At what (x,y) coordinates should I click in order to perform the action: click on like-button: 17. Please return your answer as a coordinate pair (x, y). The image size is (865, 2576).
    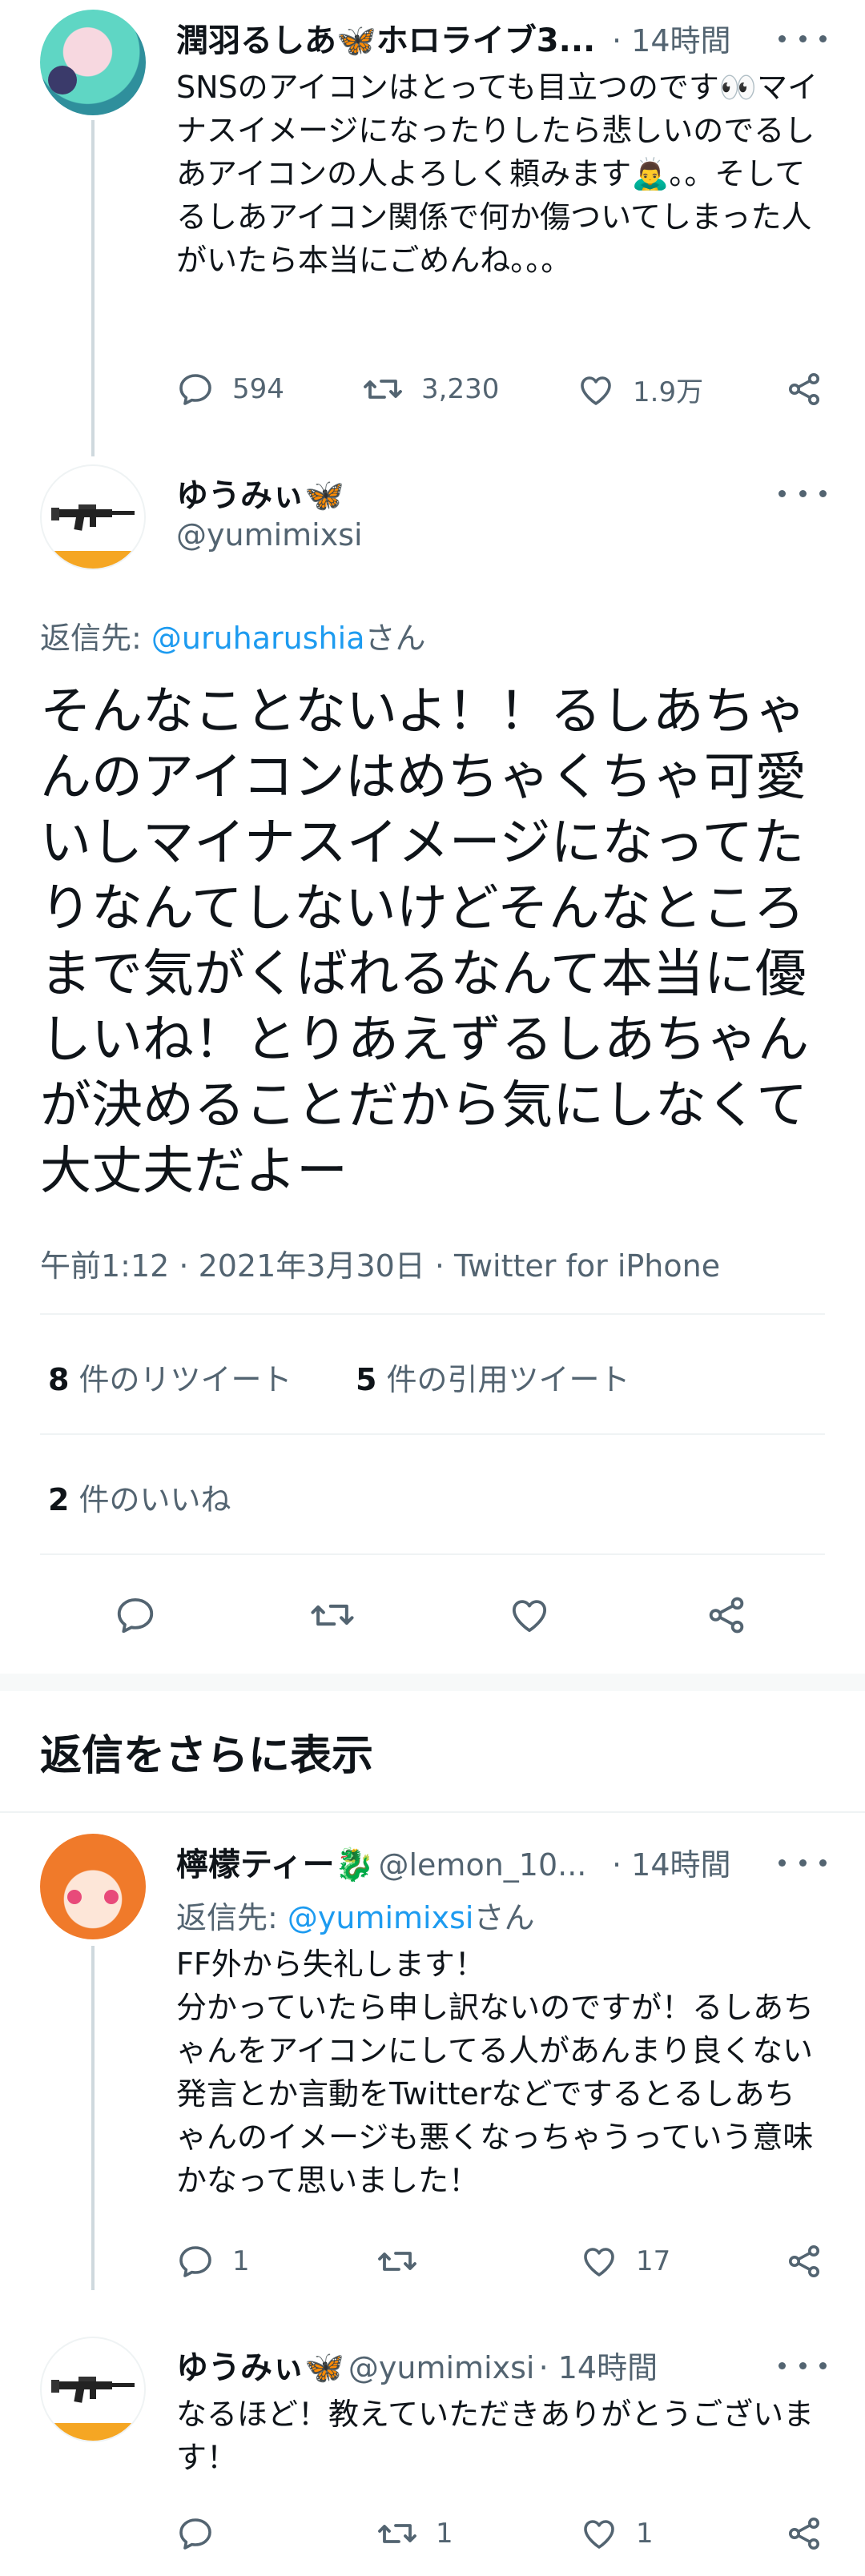
    Looking at the image, I should click on (625, 2261).